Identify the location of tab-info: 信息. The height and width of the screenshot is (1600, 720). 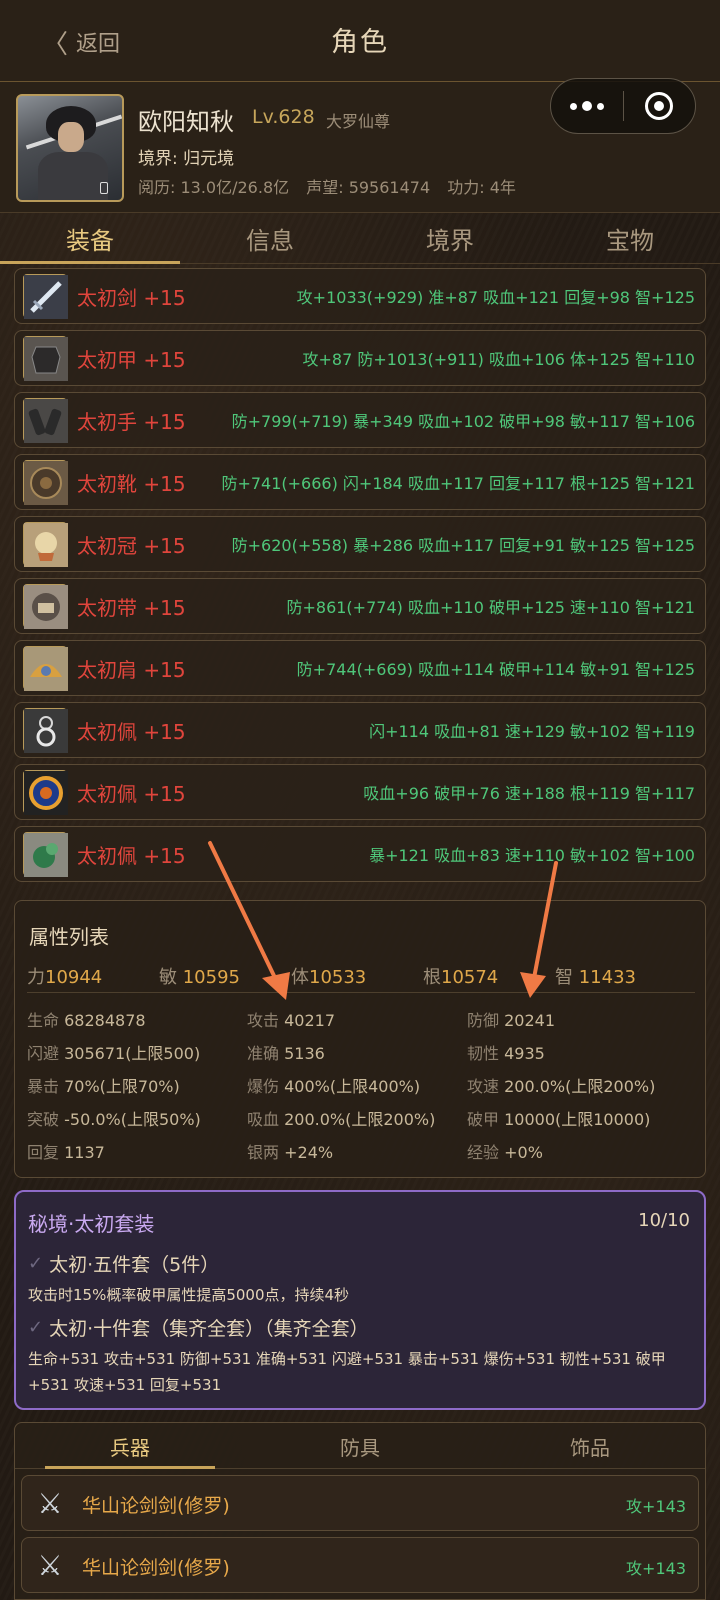
(270, 238).